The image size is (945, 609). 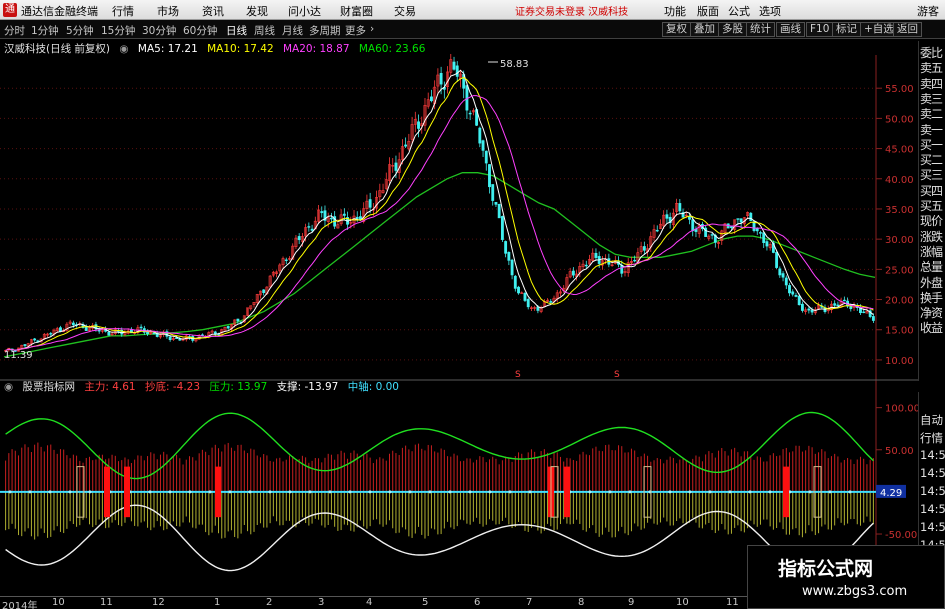 What do you see at coordinates (238, 387) in the screenshot?
I see `yali-label: 压力: 13.97` at bounding box center [238, 387].